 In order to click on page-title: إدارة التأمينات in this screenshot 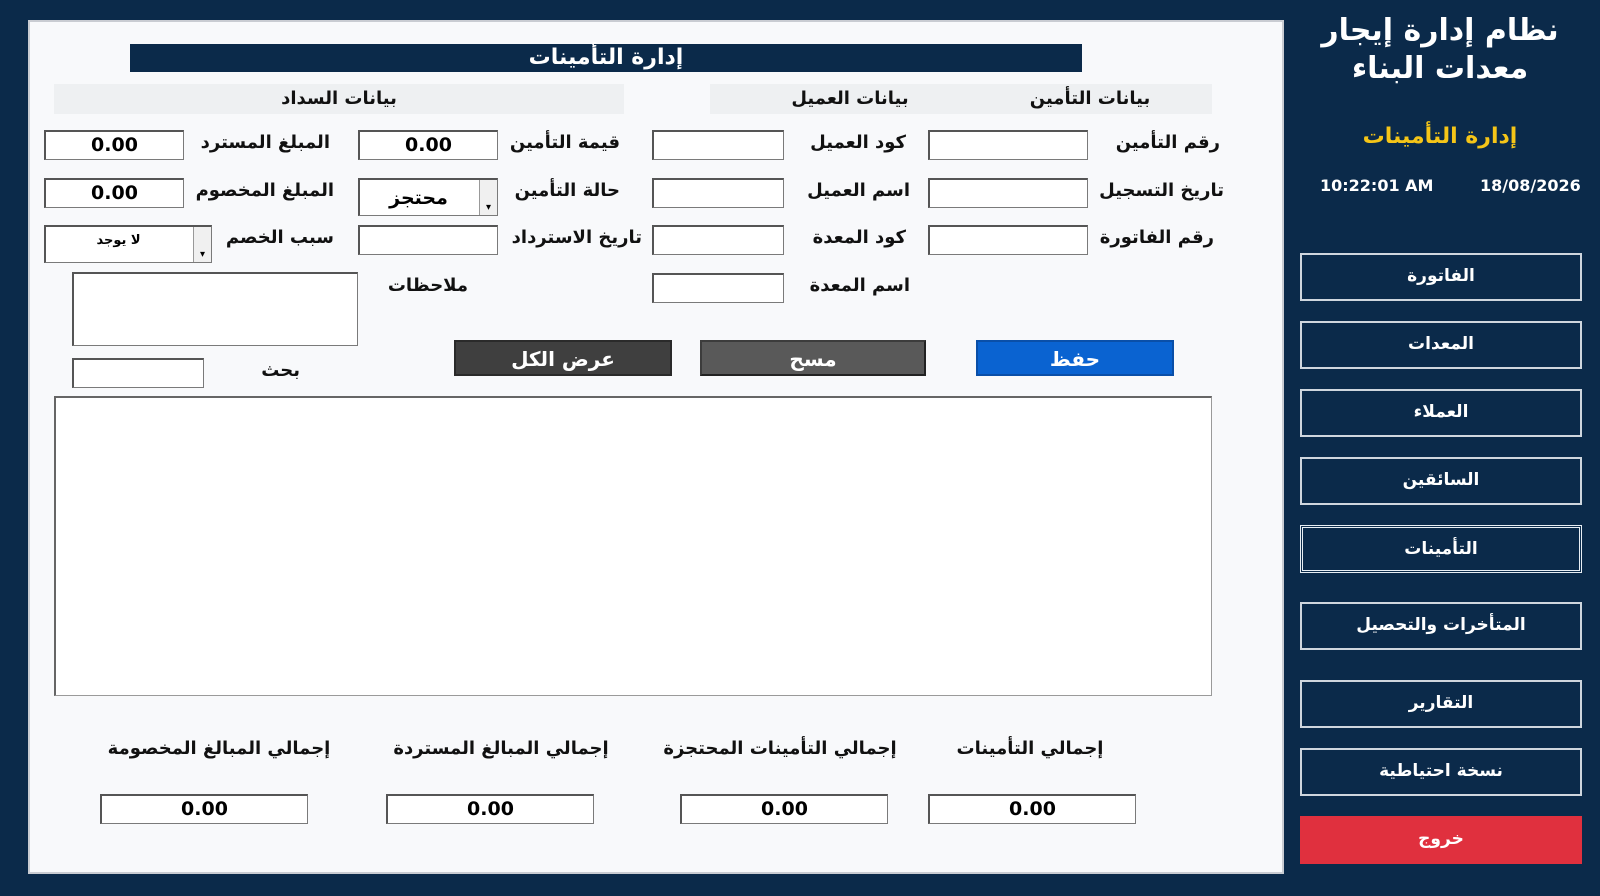, I will do `click(606, 58)`.